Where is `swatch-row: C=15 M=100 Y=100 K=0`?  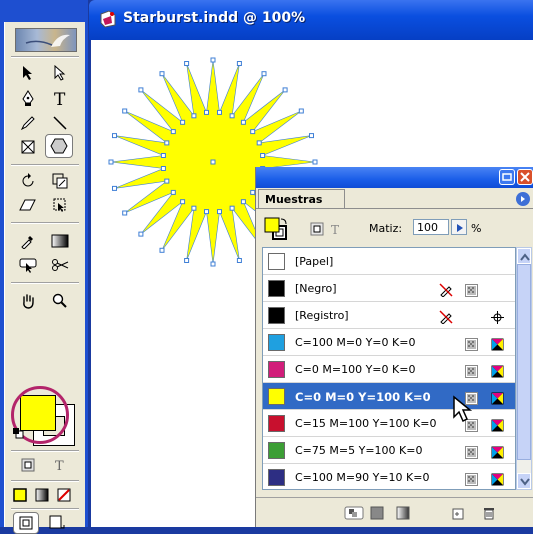
swatch-row: C=15 M=100 Y=100 K=0 is located at coordinates (389, 423).